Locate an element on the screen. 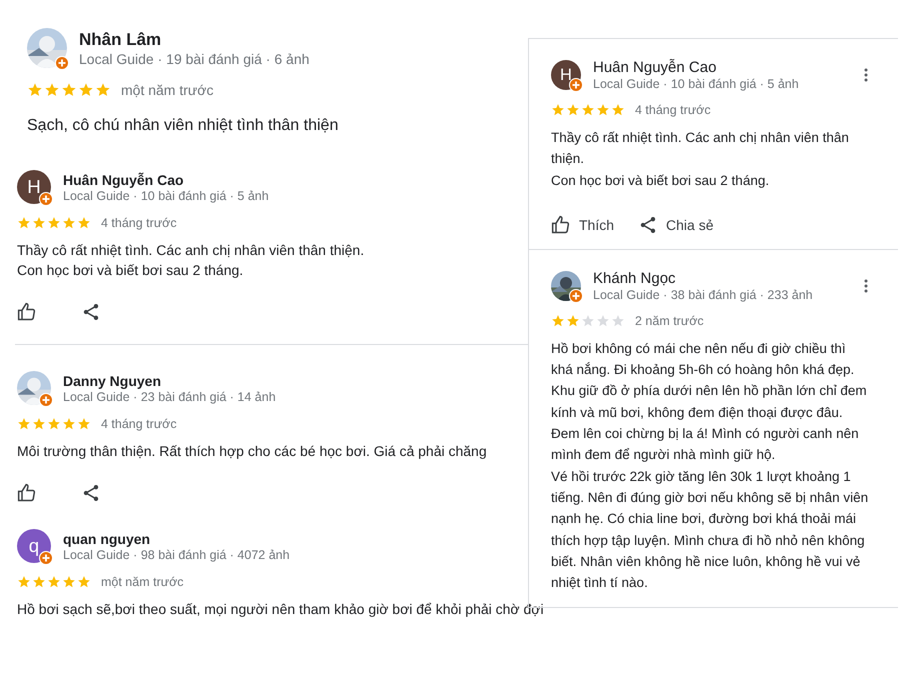 Image resolution: width=900 pixels, height=675 pixels. review-text: Sạch, cô chú nhân viên nhiệt tình thân thiện is located at coordinates (182, 126).